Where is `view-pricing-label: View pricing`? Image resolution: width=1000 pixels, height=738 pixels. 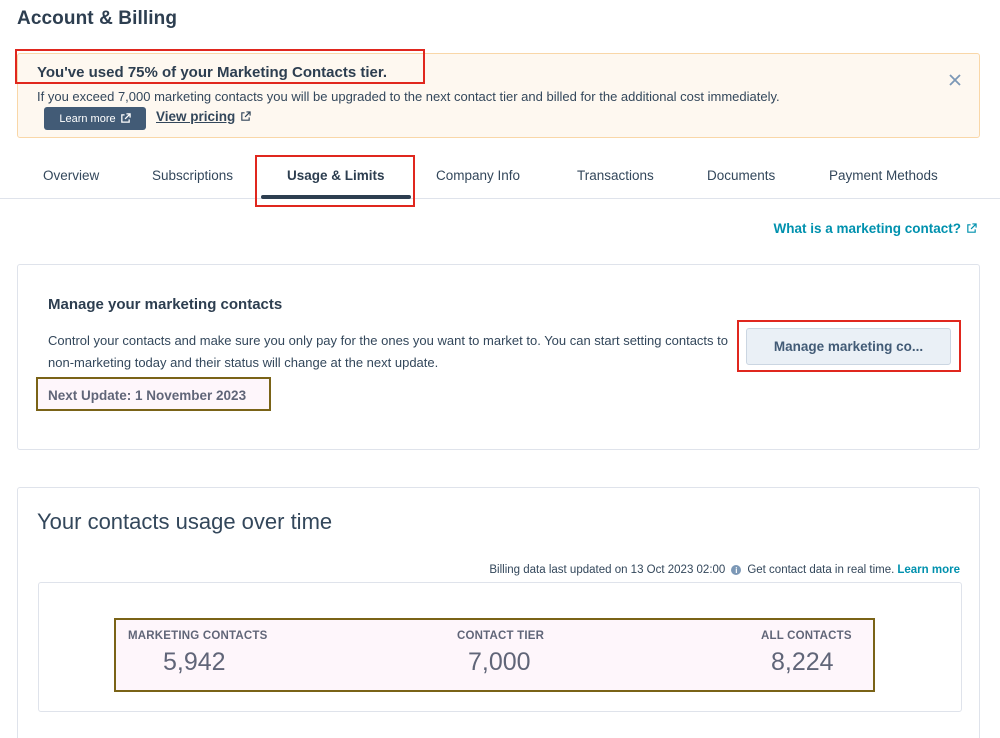 view-pricing-label: View pricing is located at coordinates (195, 116).